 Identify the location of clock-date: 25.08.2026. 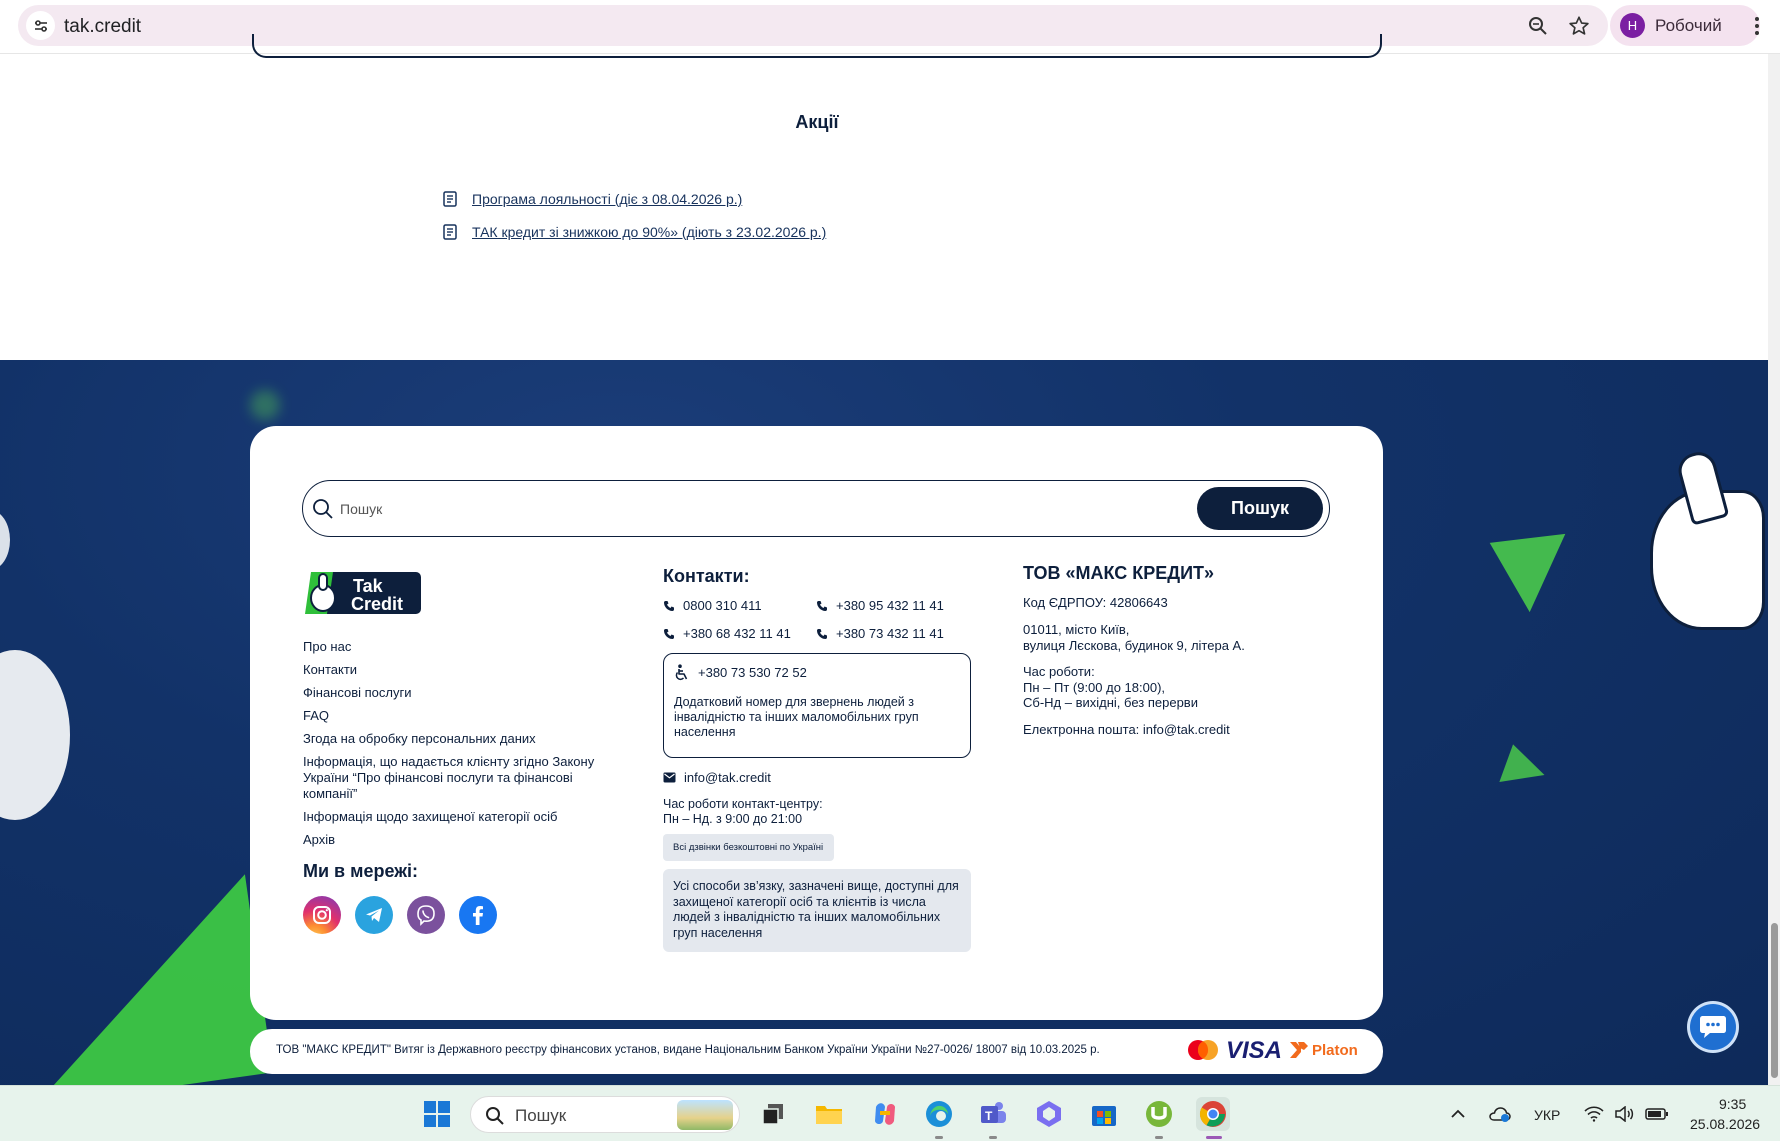
(1725, 1124).